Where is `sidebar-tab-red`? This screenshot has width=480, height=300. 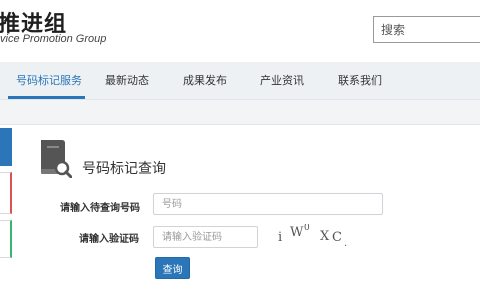
sidebar-tab-red is located at coordinates (6, 193).